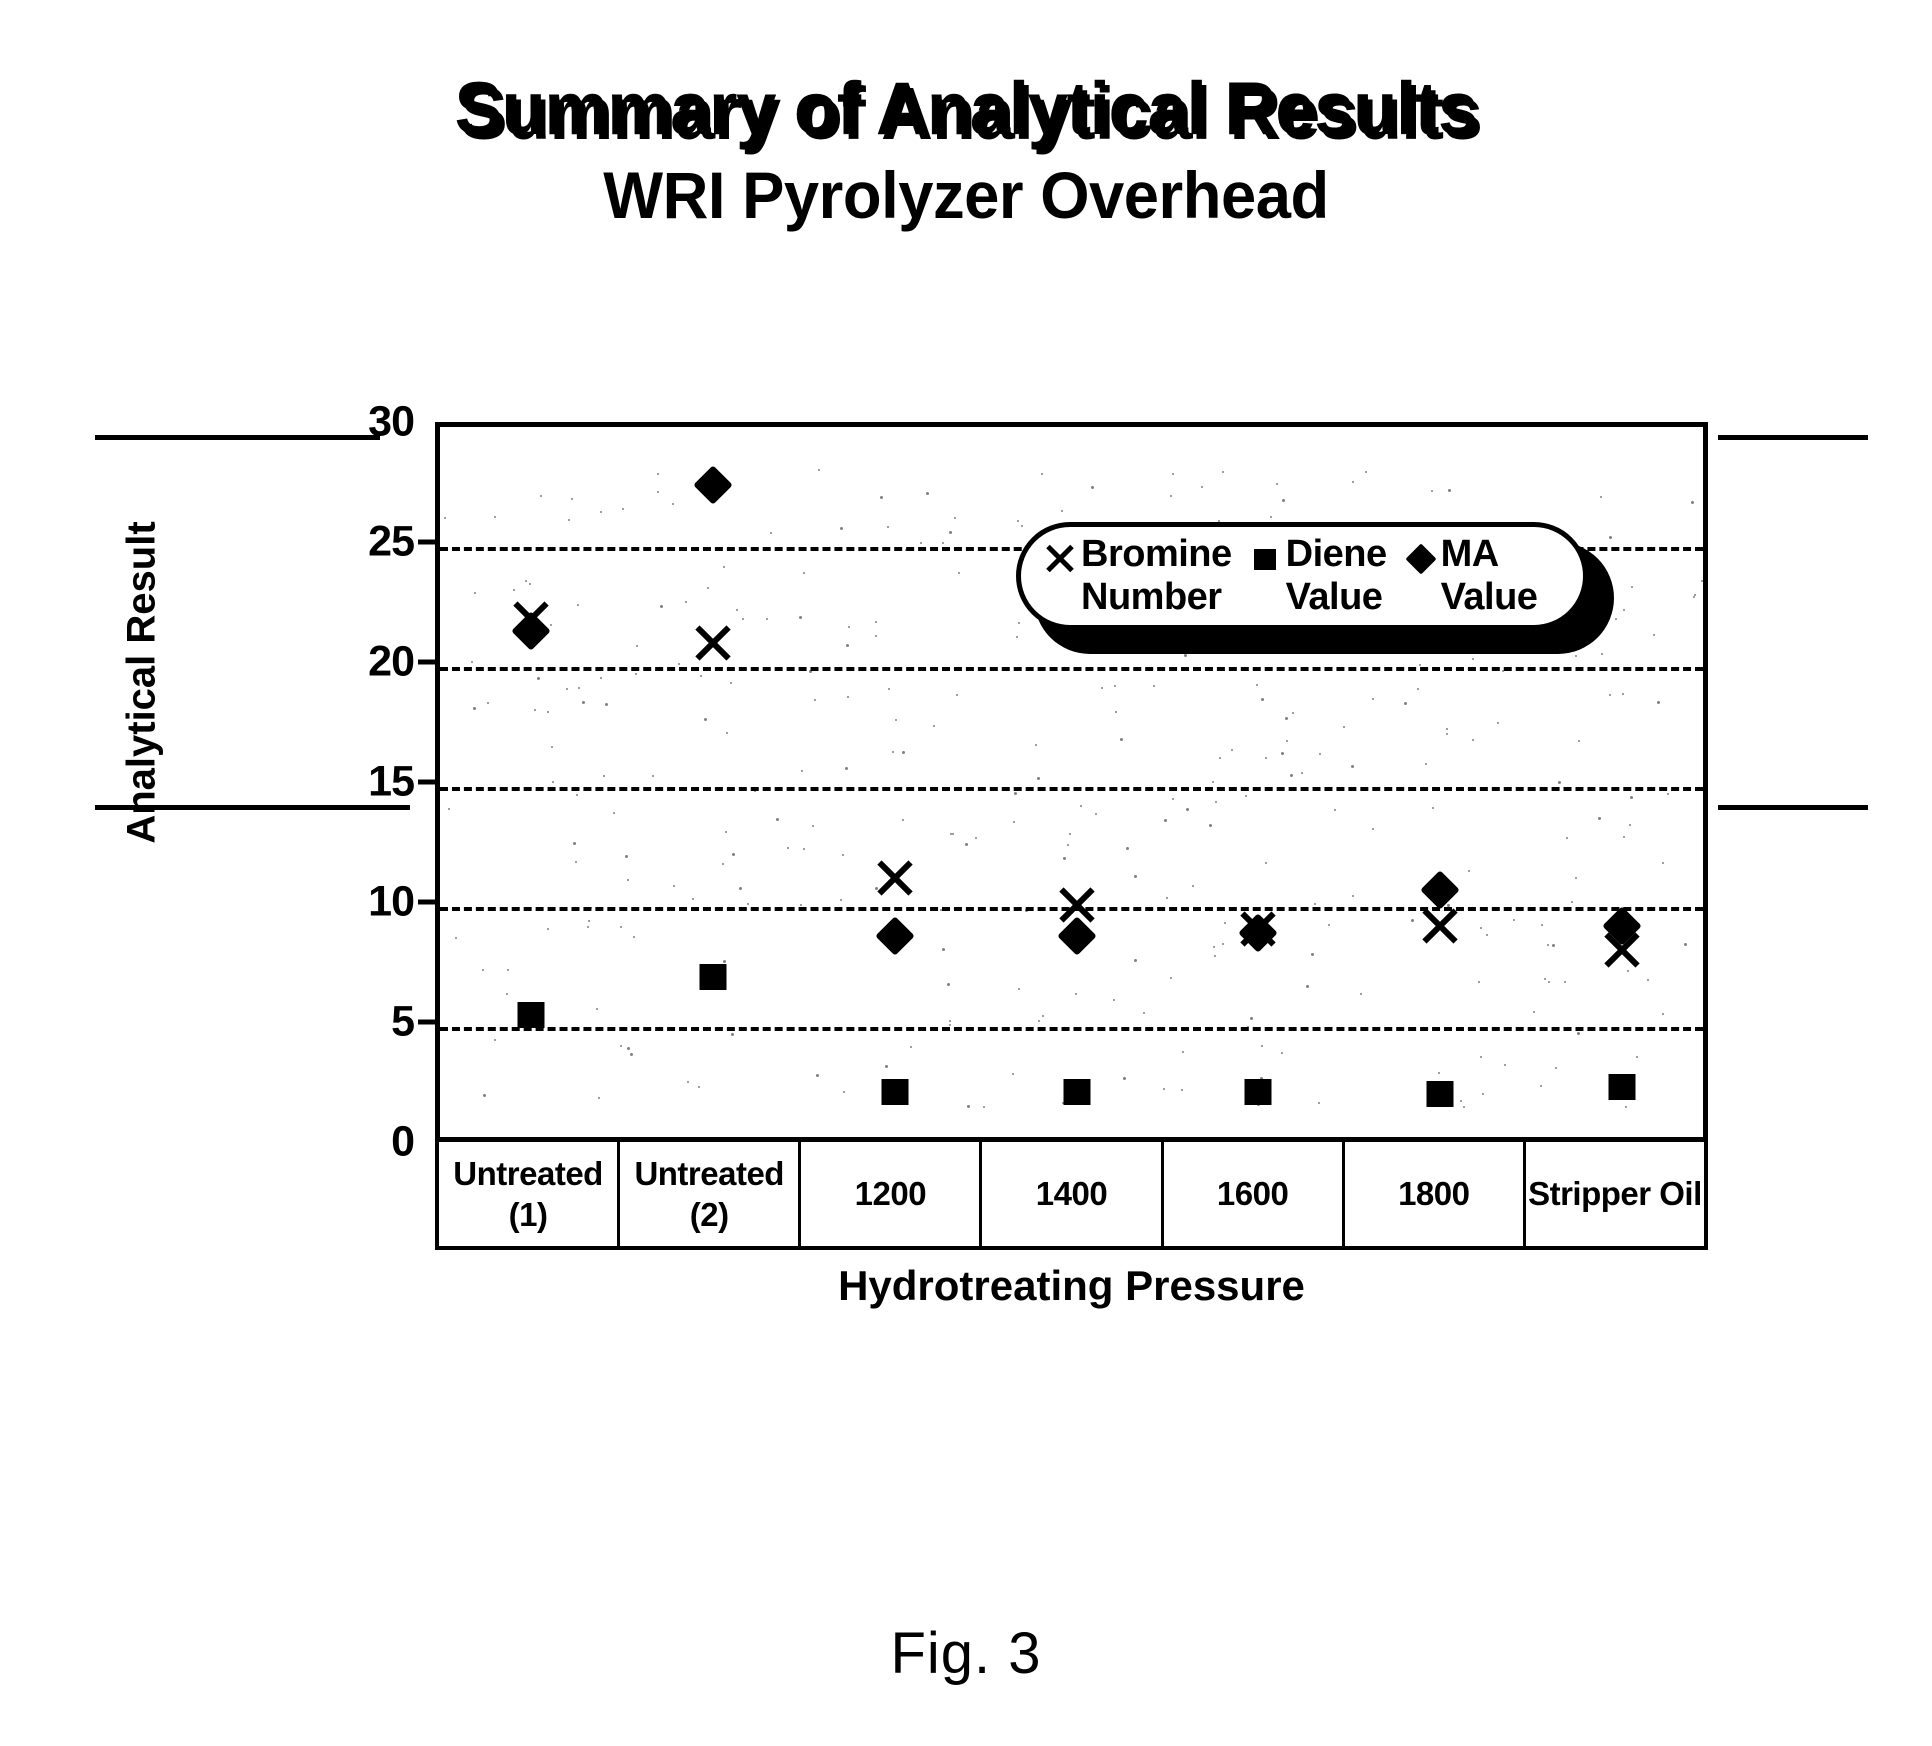  What do you see at coordinates (141, 682) in the screenshot?
I see `y-axis-label: Analytical Result` at bounding box center [141, 682].